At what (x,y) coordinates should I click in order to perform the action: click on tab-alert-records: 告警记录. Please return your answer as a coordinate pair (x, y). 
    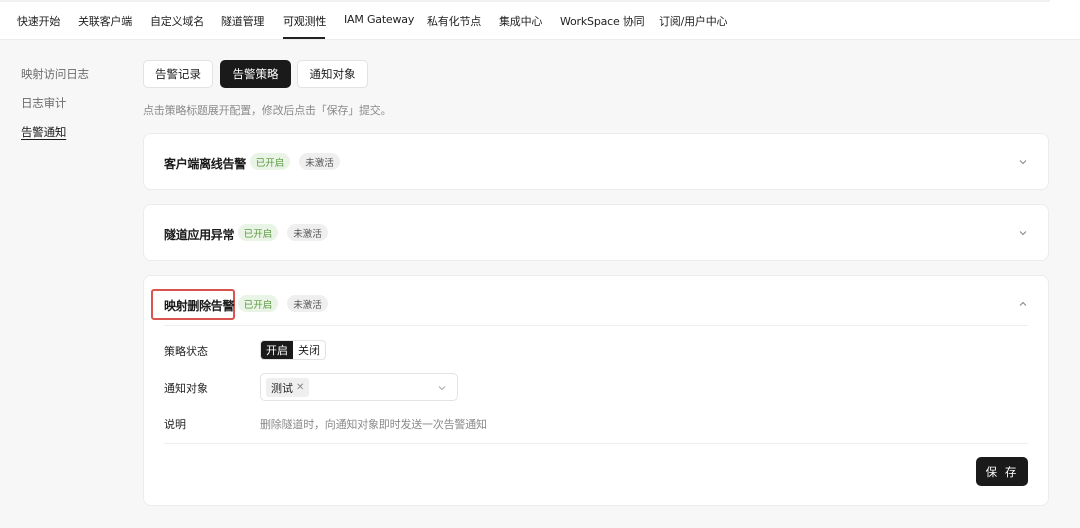
    Looking at the image, I should click on (178, 74).